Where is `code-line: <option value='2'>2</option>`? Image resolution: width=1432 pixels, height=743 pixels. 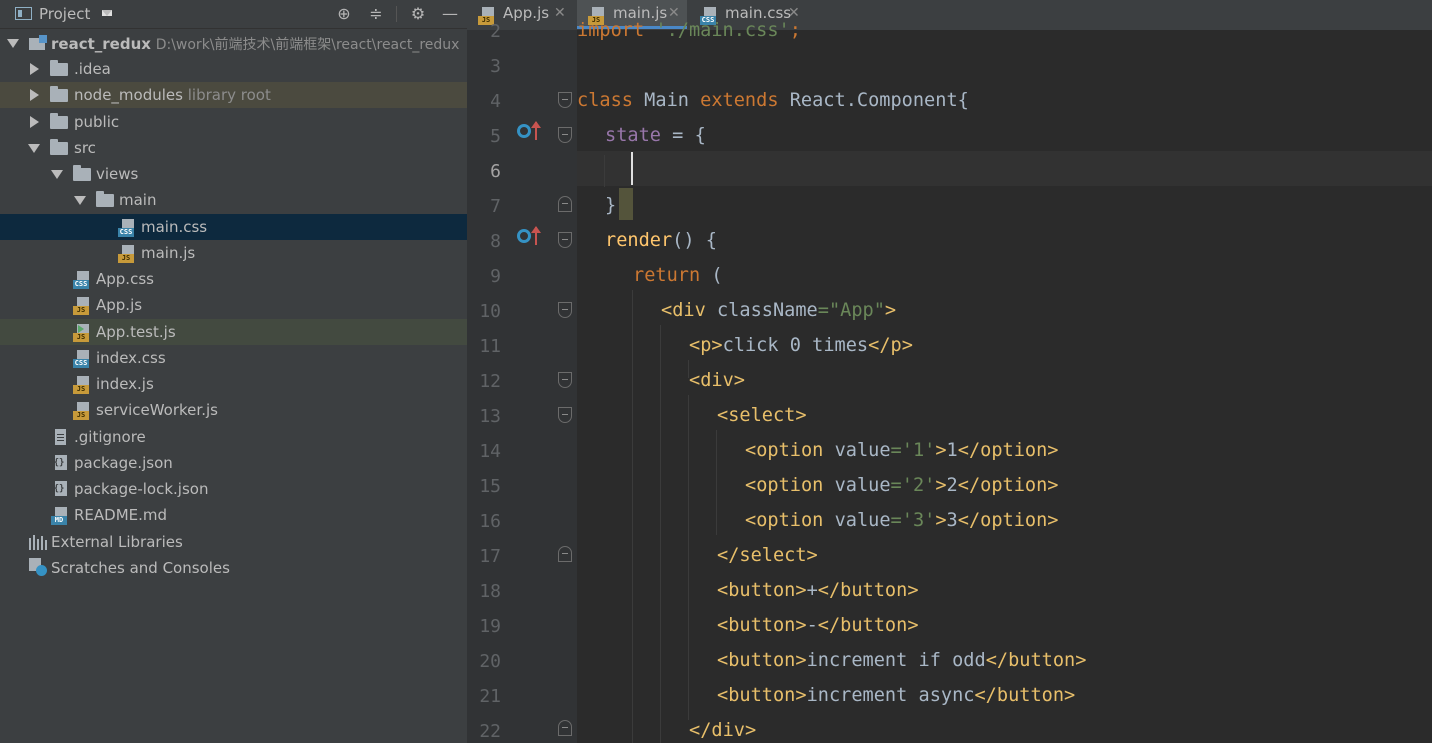
code-line: <option value='2'>2</option> is located at coordinates (902, 485).